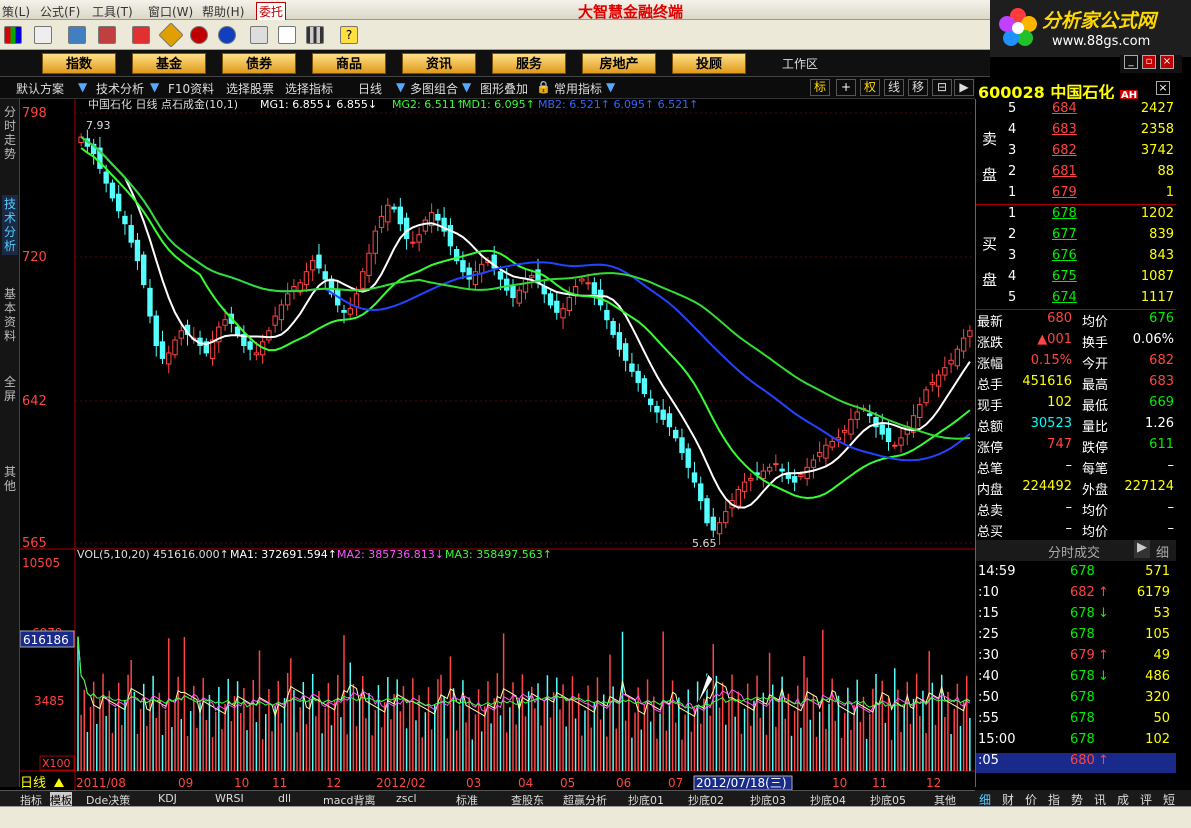 The height and width of the screenshot is (828, 1191). What do you see at coordinates (107, 35) in the screenshot?
I see `alarm-icon` at bounding box center [107, 35].